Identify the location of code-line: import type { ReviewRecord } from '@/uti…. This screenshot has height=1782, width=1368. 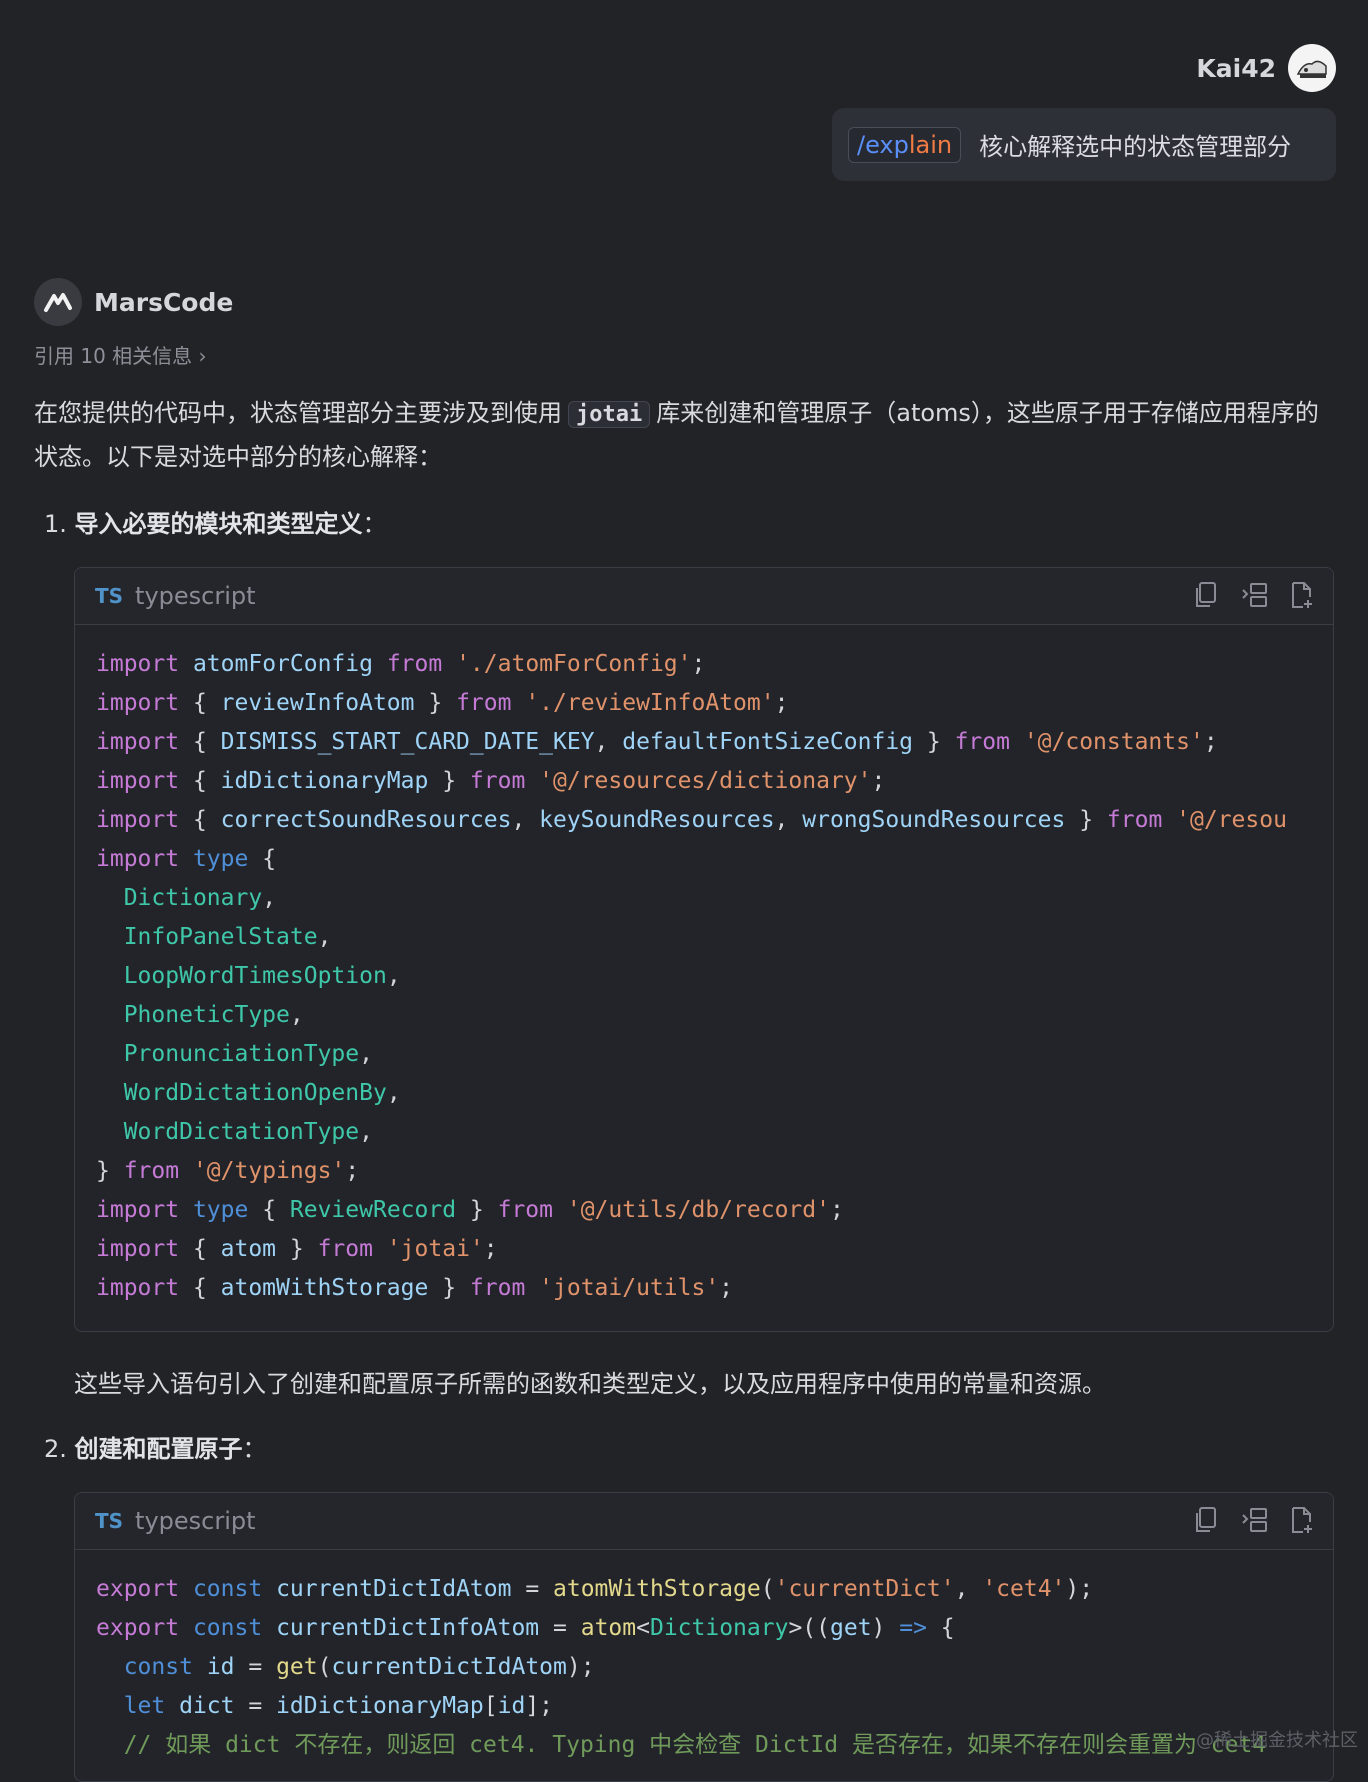
(470, 1210).